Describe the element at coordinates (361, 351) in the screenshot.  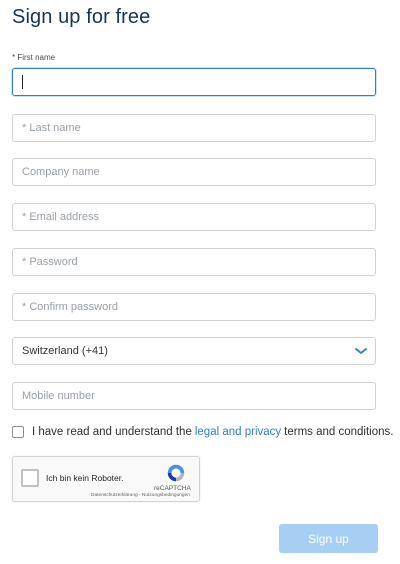
I see `chevron-down-icon` at that location.